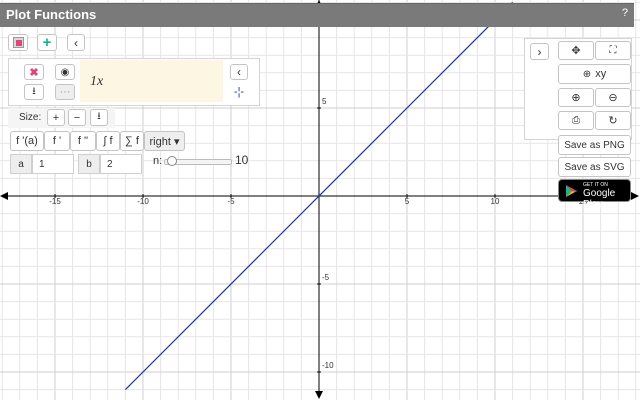 Image resolution: width=640 pixels, height=400 pixels. What do you see at coordinates (171, 161) in the screenshot?
I see `n-slider-thumb` at bounding box center [171, 161].